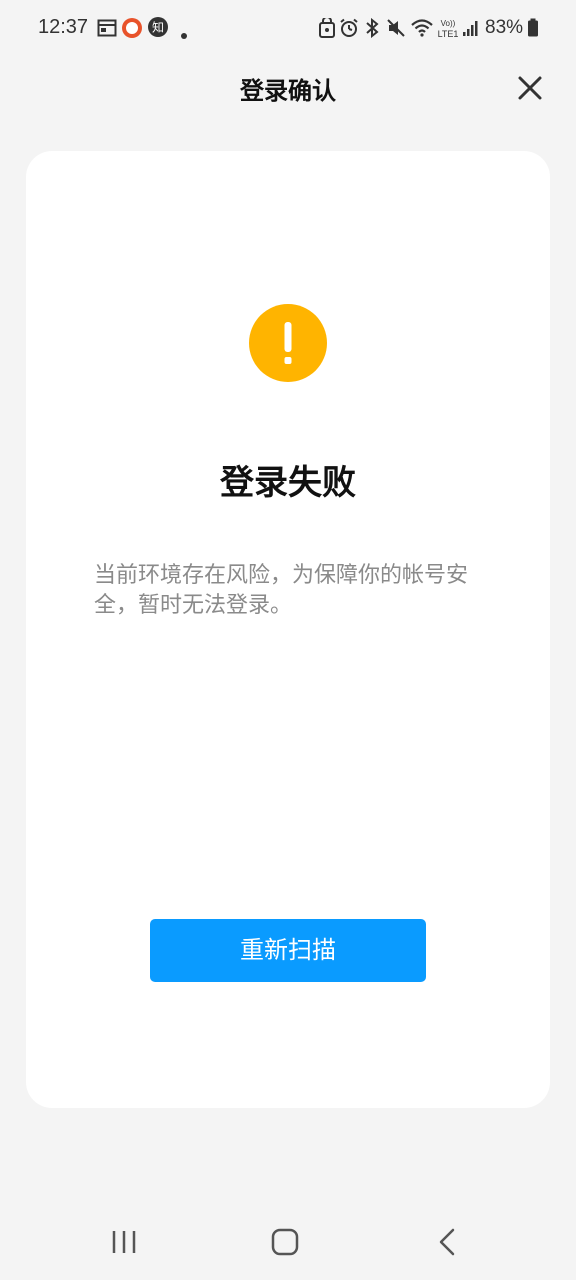 This screenshot has height=1280, width=576. I want to click on back-icon, so click(447, 1242).